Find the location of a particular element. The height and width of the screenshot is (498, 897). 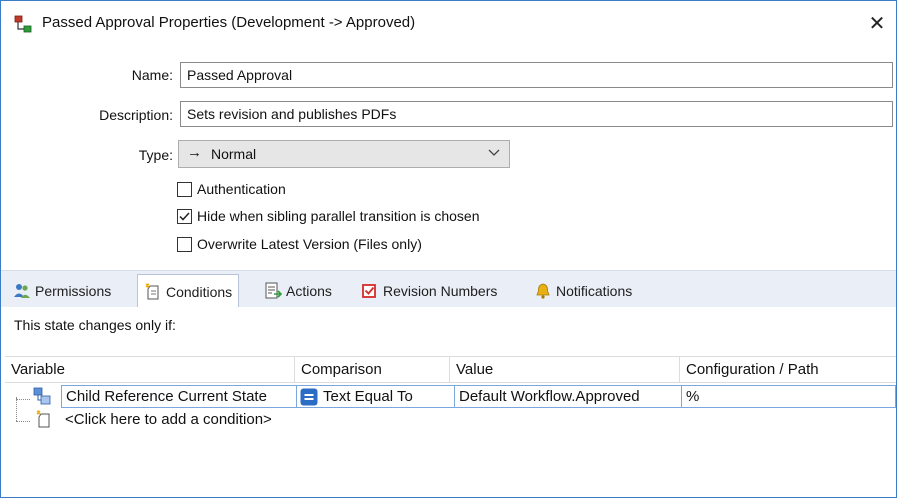

add-condition-icon is located at coordinates (43, 419).